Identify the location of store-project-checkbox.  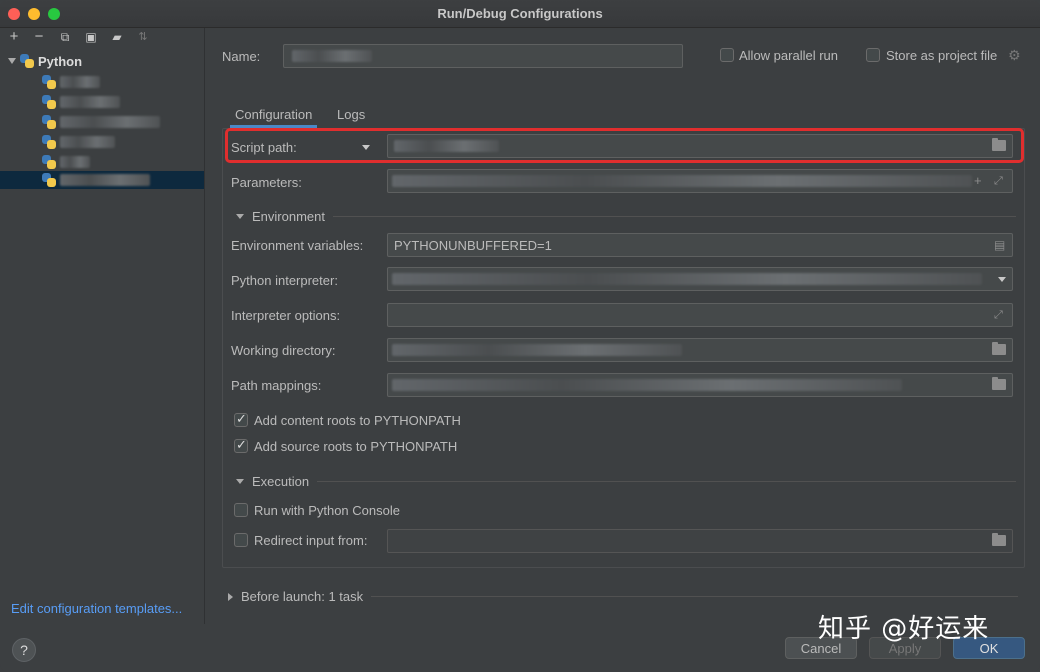
(873, 55).